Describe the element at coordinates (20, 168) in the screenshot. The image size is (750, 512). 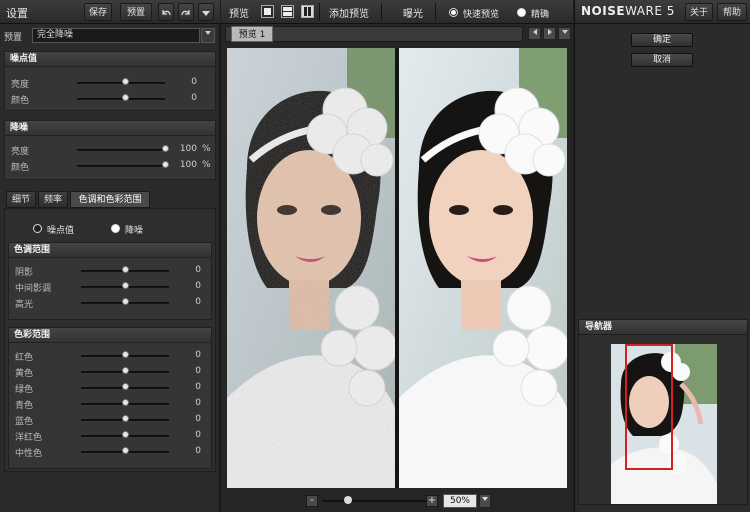
I see `slider-label: 颜色` at that location.